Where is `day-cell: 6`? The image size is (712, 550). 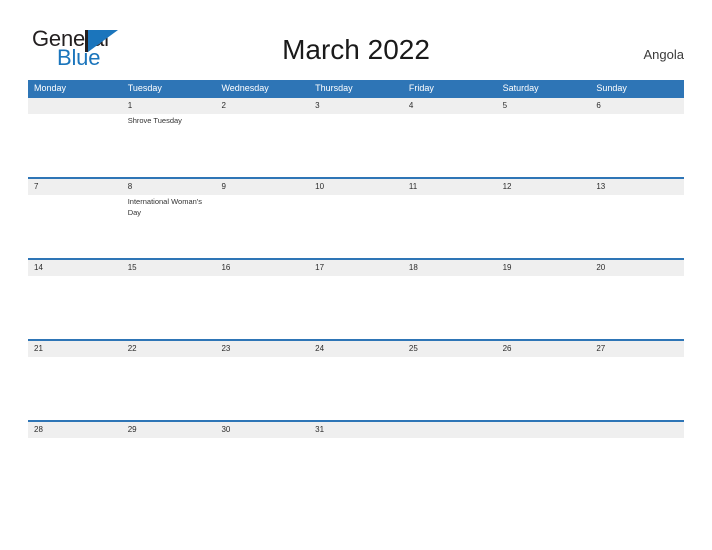
day-cell: 6 is located at coordinates (637, 106).